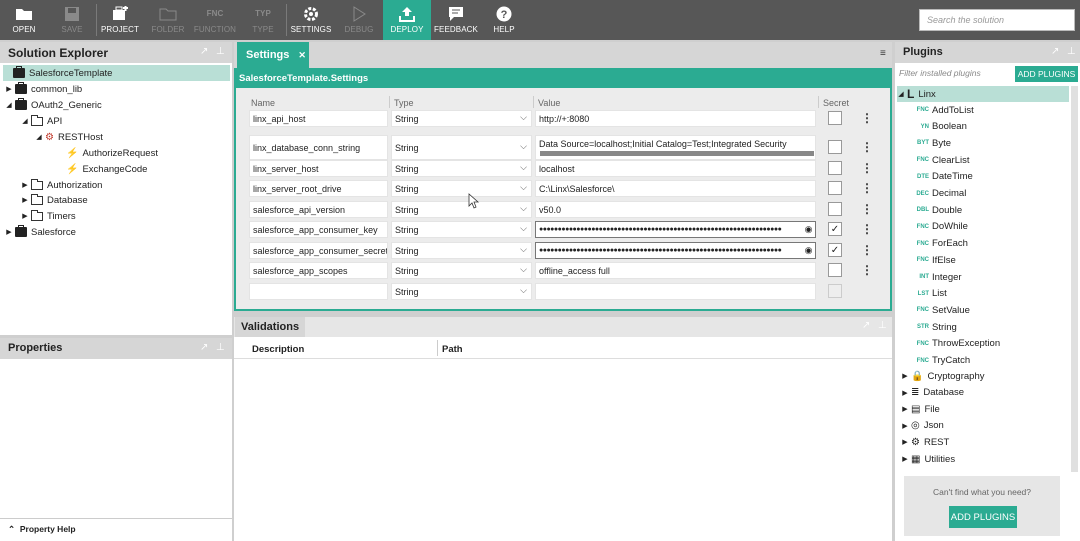 This screenshot has height=541, width=1080. What do you see at coordinates (930, 294) in the screenshot?
I see `plugin-item: LST List` at bounding box center [930, 294].